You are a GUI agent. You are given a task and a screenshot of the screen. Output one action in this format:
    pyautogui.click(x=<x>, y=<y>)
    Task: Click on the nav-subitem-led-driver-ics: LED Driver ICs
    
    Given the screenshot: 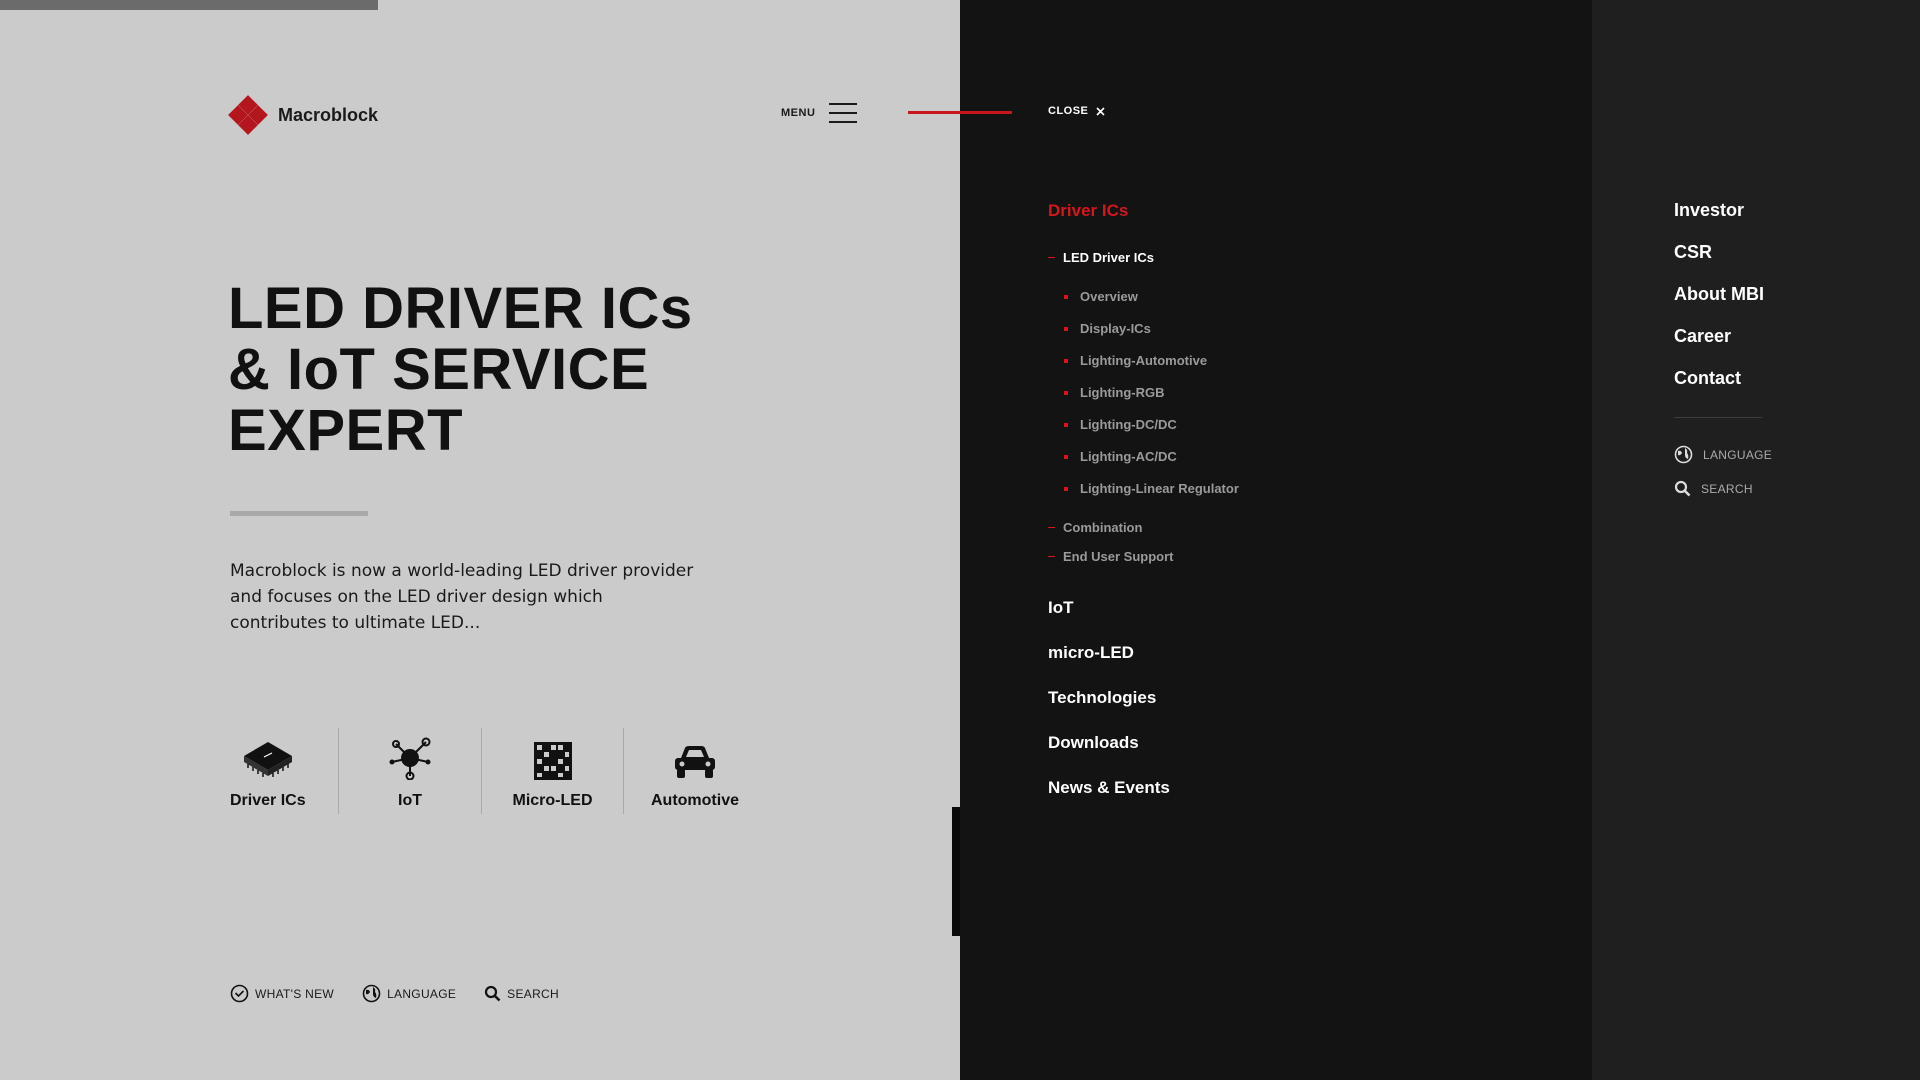 What is the action you would take?
    pyautogui.click(x=1101, y=257)
    